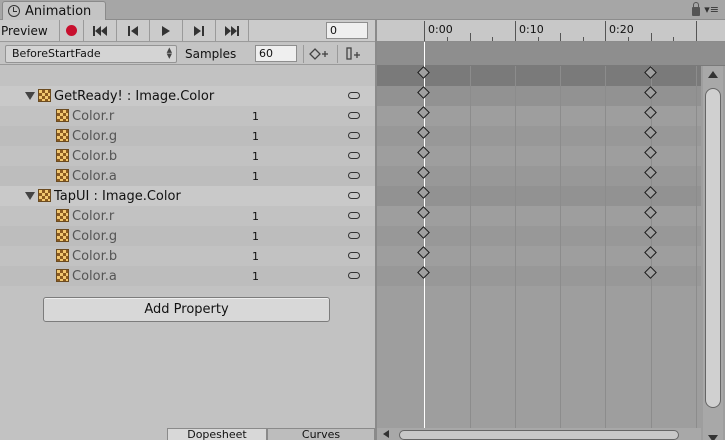 The width and height of the screenshot is (725, 440). What do you see at coordinates (713, 74) in the screenshot?
I see `scroll-up-icon` at bounding box center [713, 74].